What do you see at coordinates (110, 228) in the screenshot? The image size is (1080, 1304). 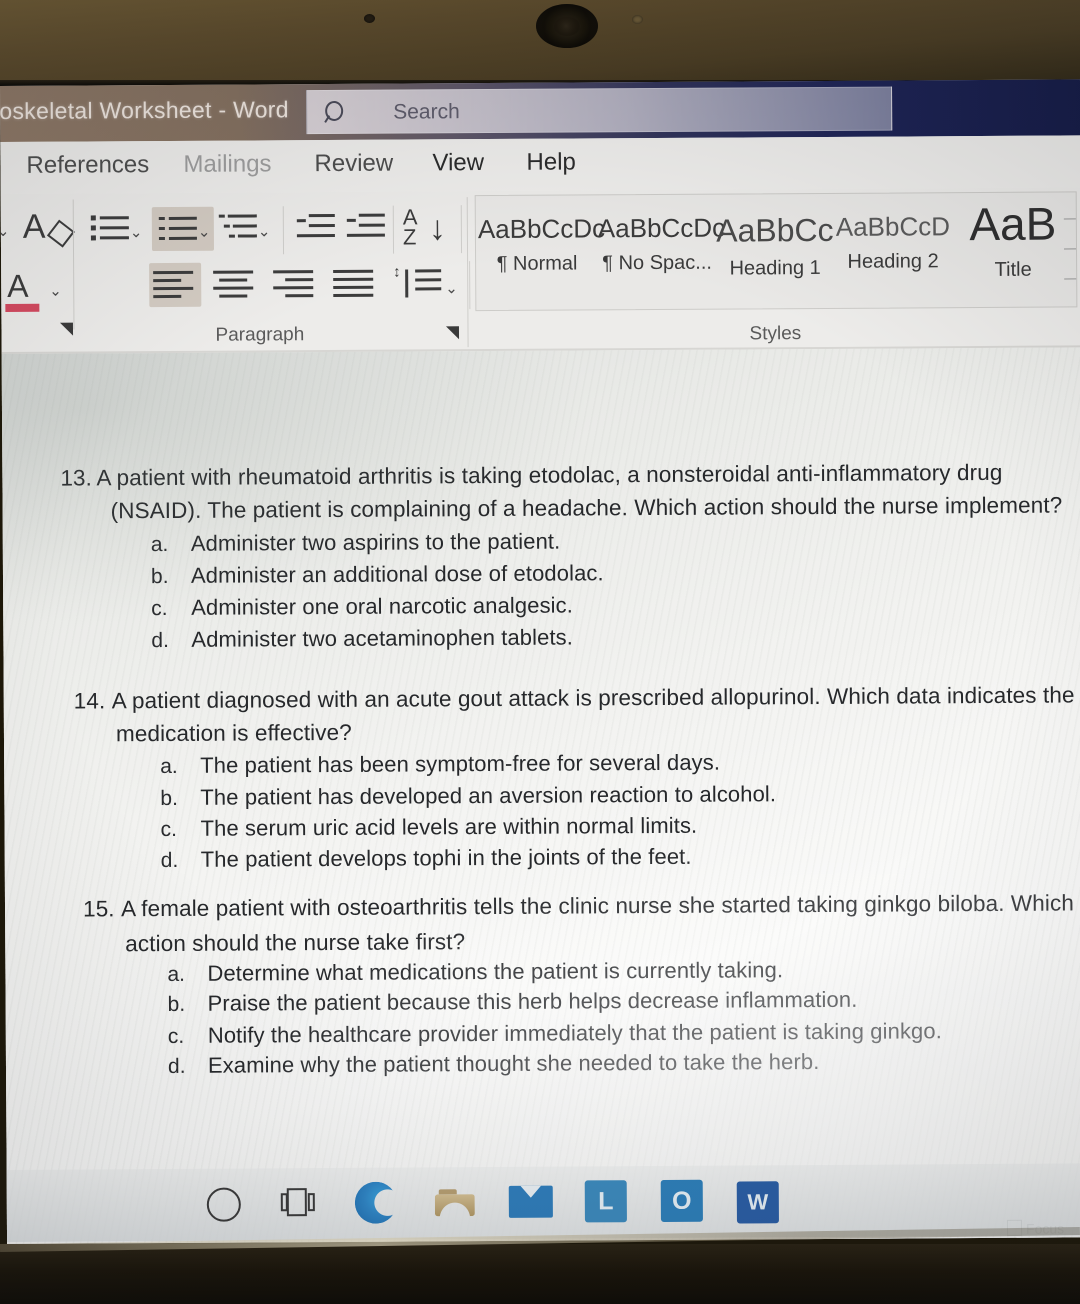 I see `bullets-icon` at bounding box center [110, 228].